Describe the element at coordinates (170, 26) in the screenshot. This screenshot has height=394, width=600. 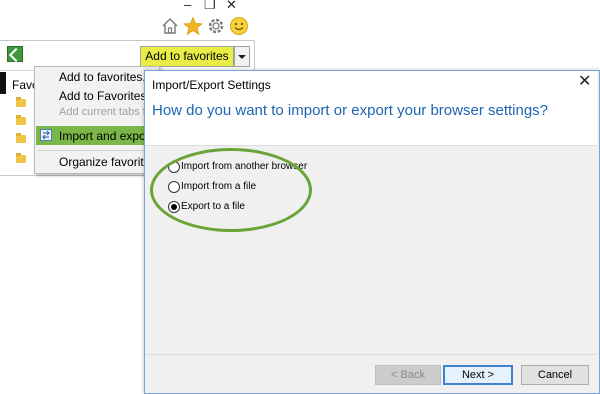
I see `home-icon` at that location.